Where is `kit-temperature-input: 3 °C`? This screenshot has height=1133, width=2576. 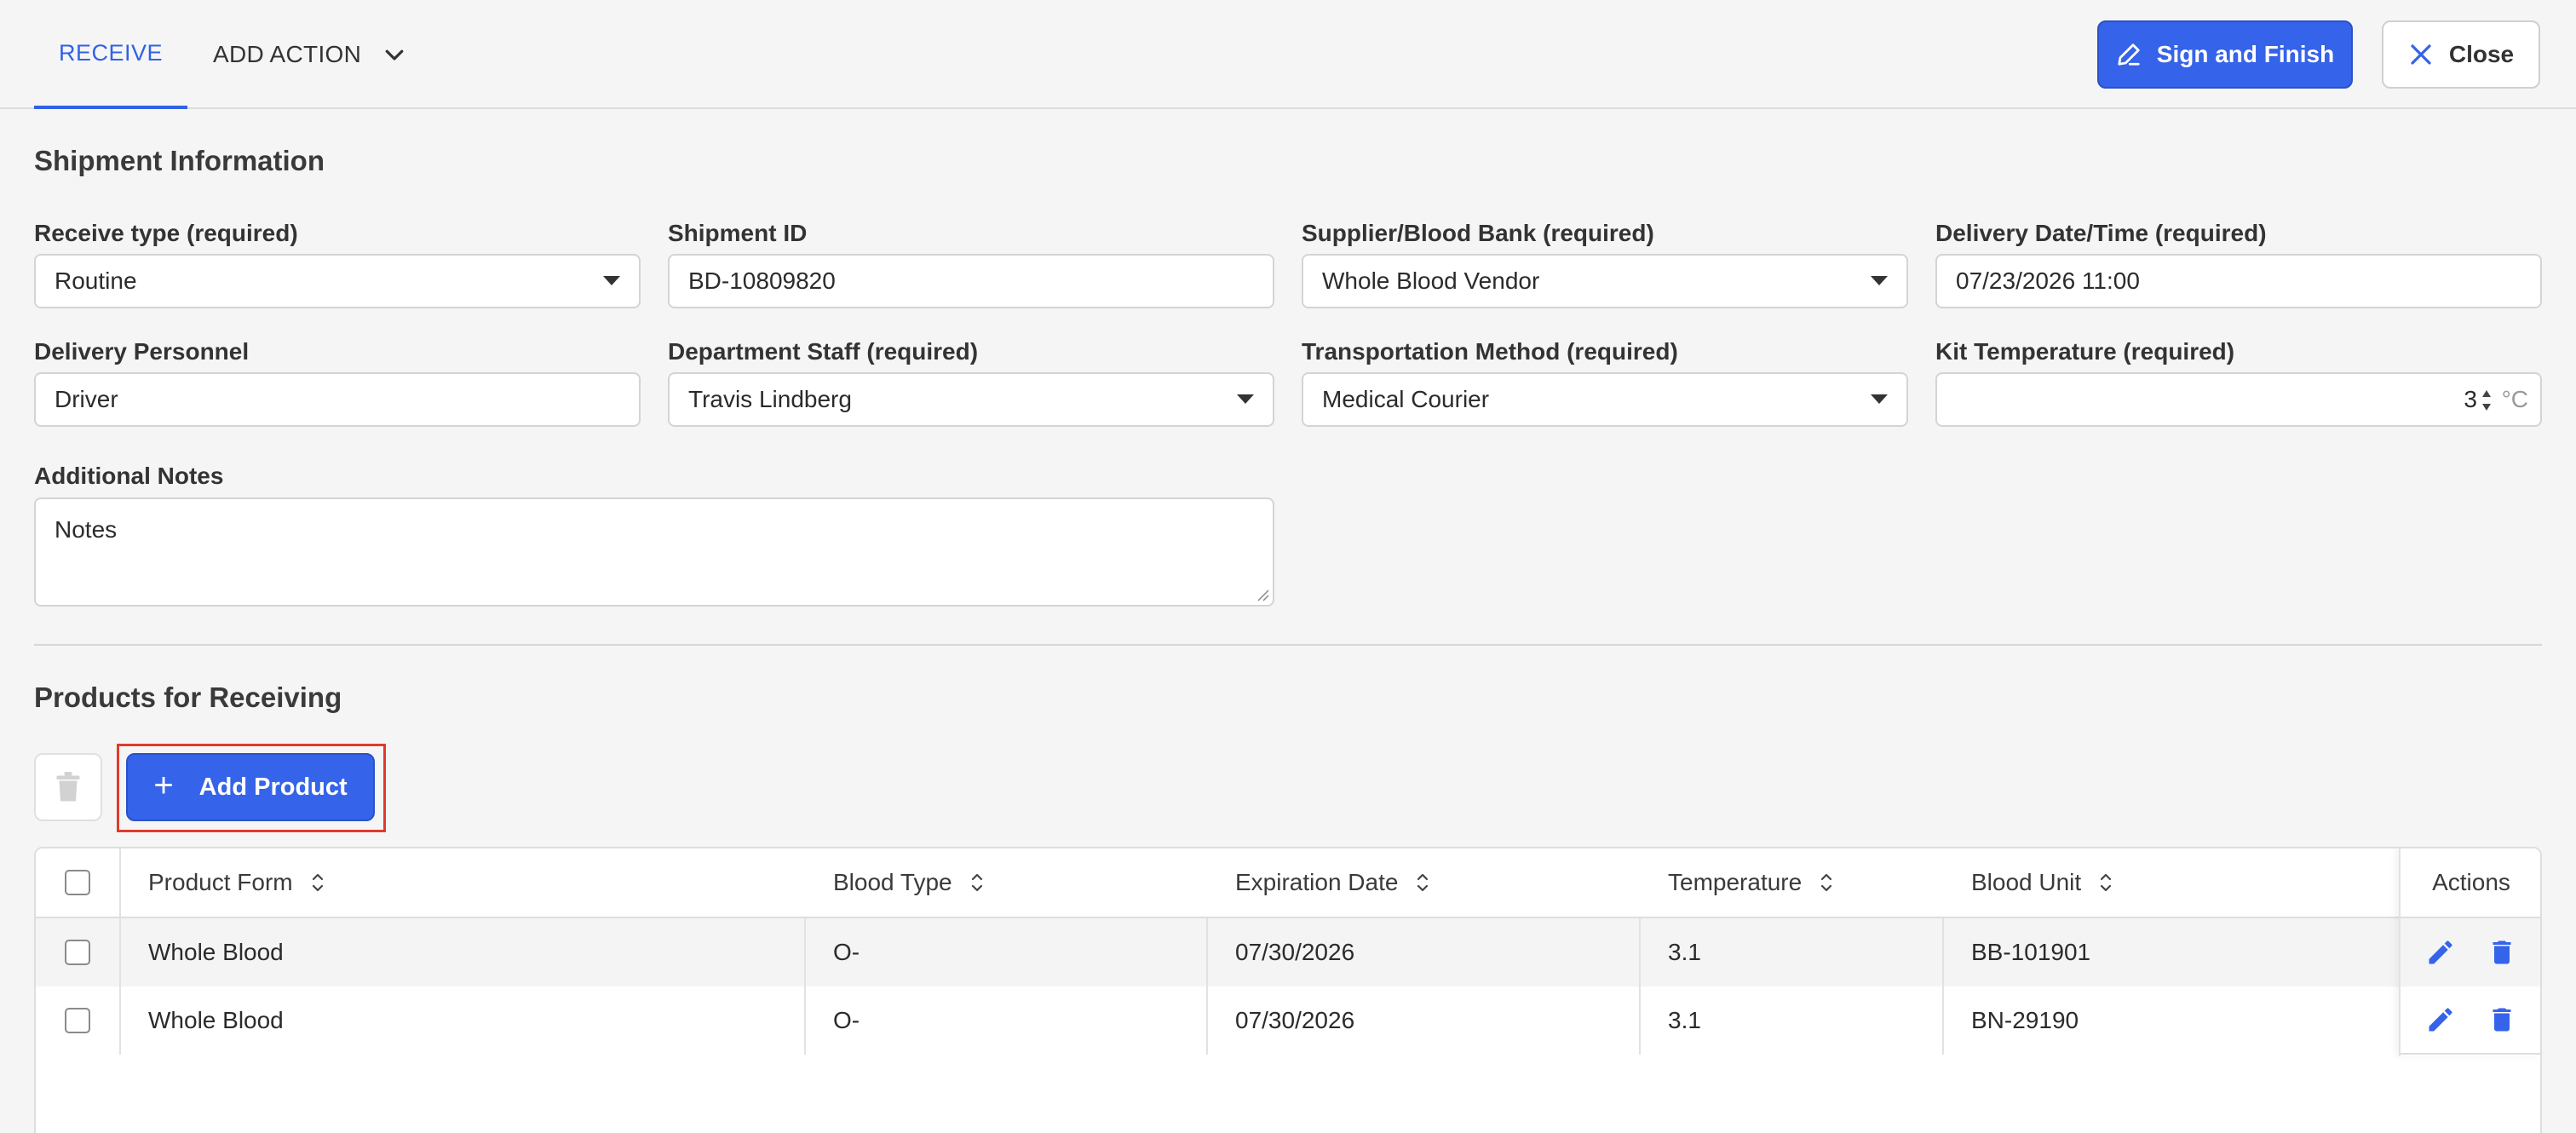 kit-temperature-input: 3 °C is located at coordinates (2238, 400).